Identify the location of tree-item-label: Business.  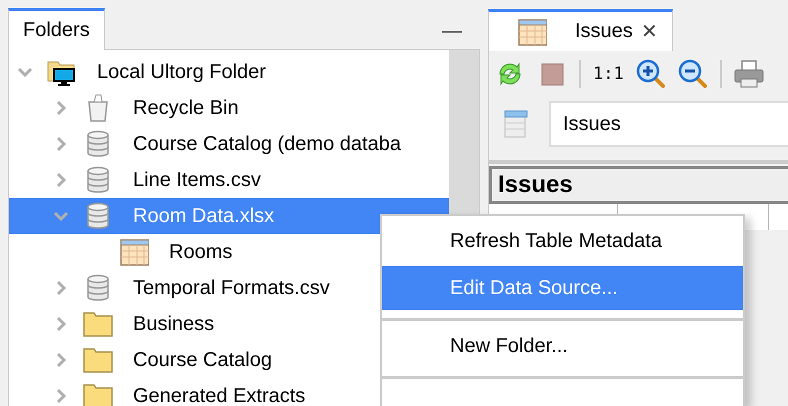
(173, 324).